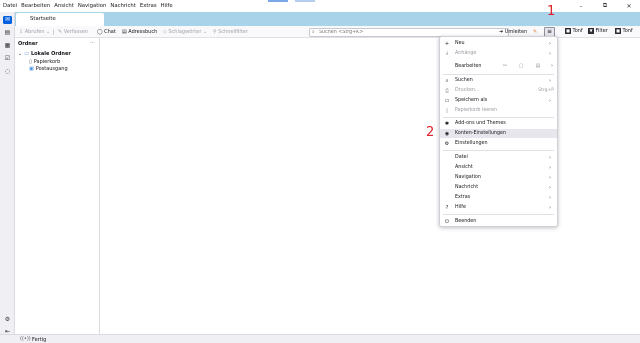  What do you see at coordinates (498, 100) in the screenshot?
I see `app-menu-speichern: ▭ Speichern als ›` at bounding box center [498, 100].